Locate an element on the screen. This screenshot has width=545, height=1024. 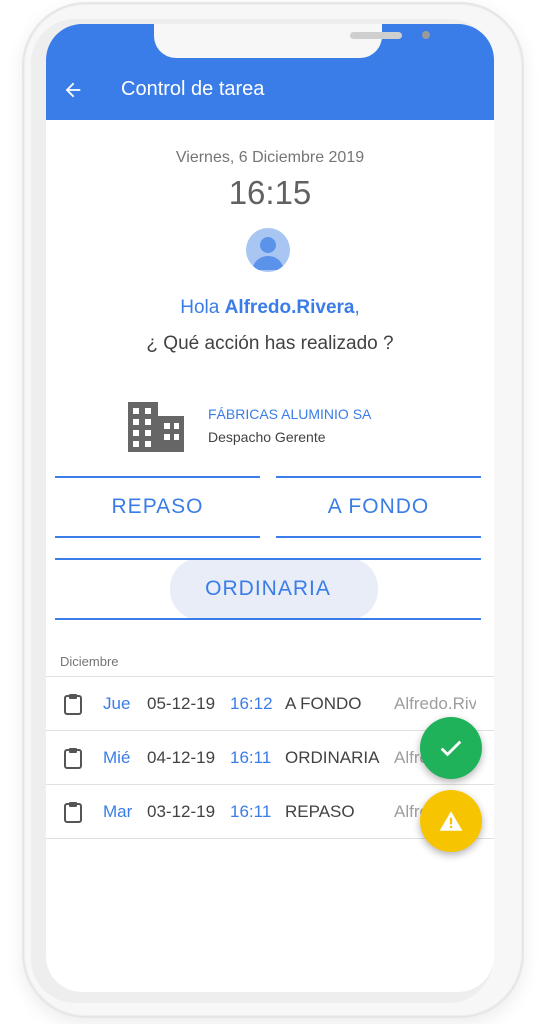
confirm-fab-button is located at coordinates (451, 748).